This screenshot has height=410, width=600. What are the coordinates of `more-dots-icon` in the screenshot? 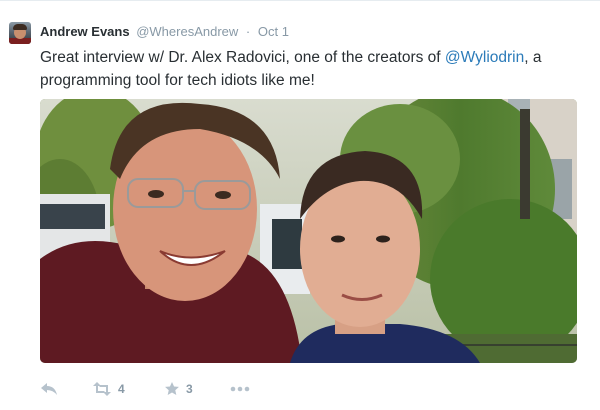 It's located at (240, 389).